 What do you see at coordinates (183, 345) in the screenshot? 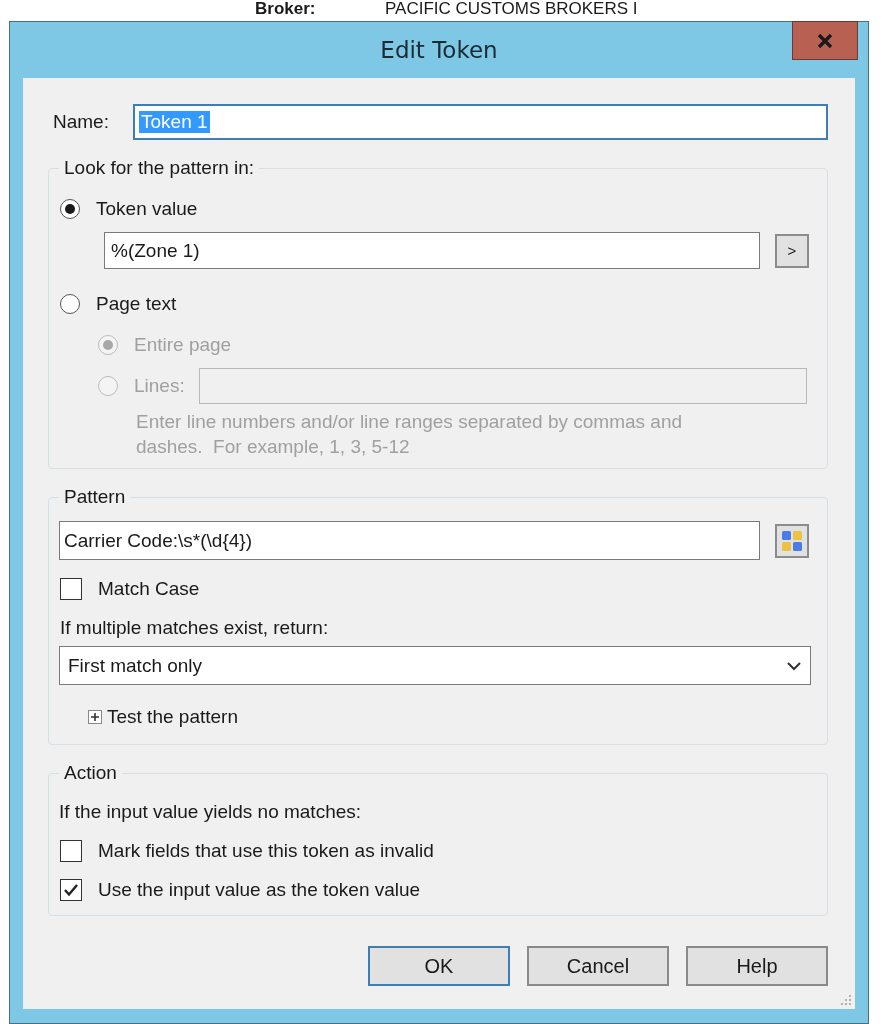
I see `option-label: Entire page` at bounding box center [183, 345].